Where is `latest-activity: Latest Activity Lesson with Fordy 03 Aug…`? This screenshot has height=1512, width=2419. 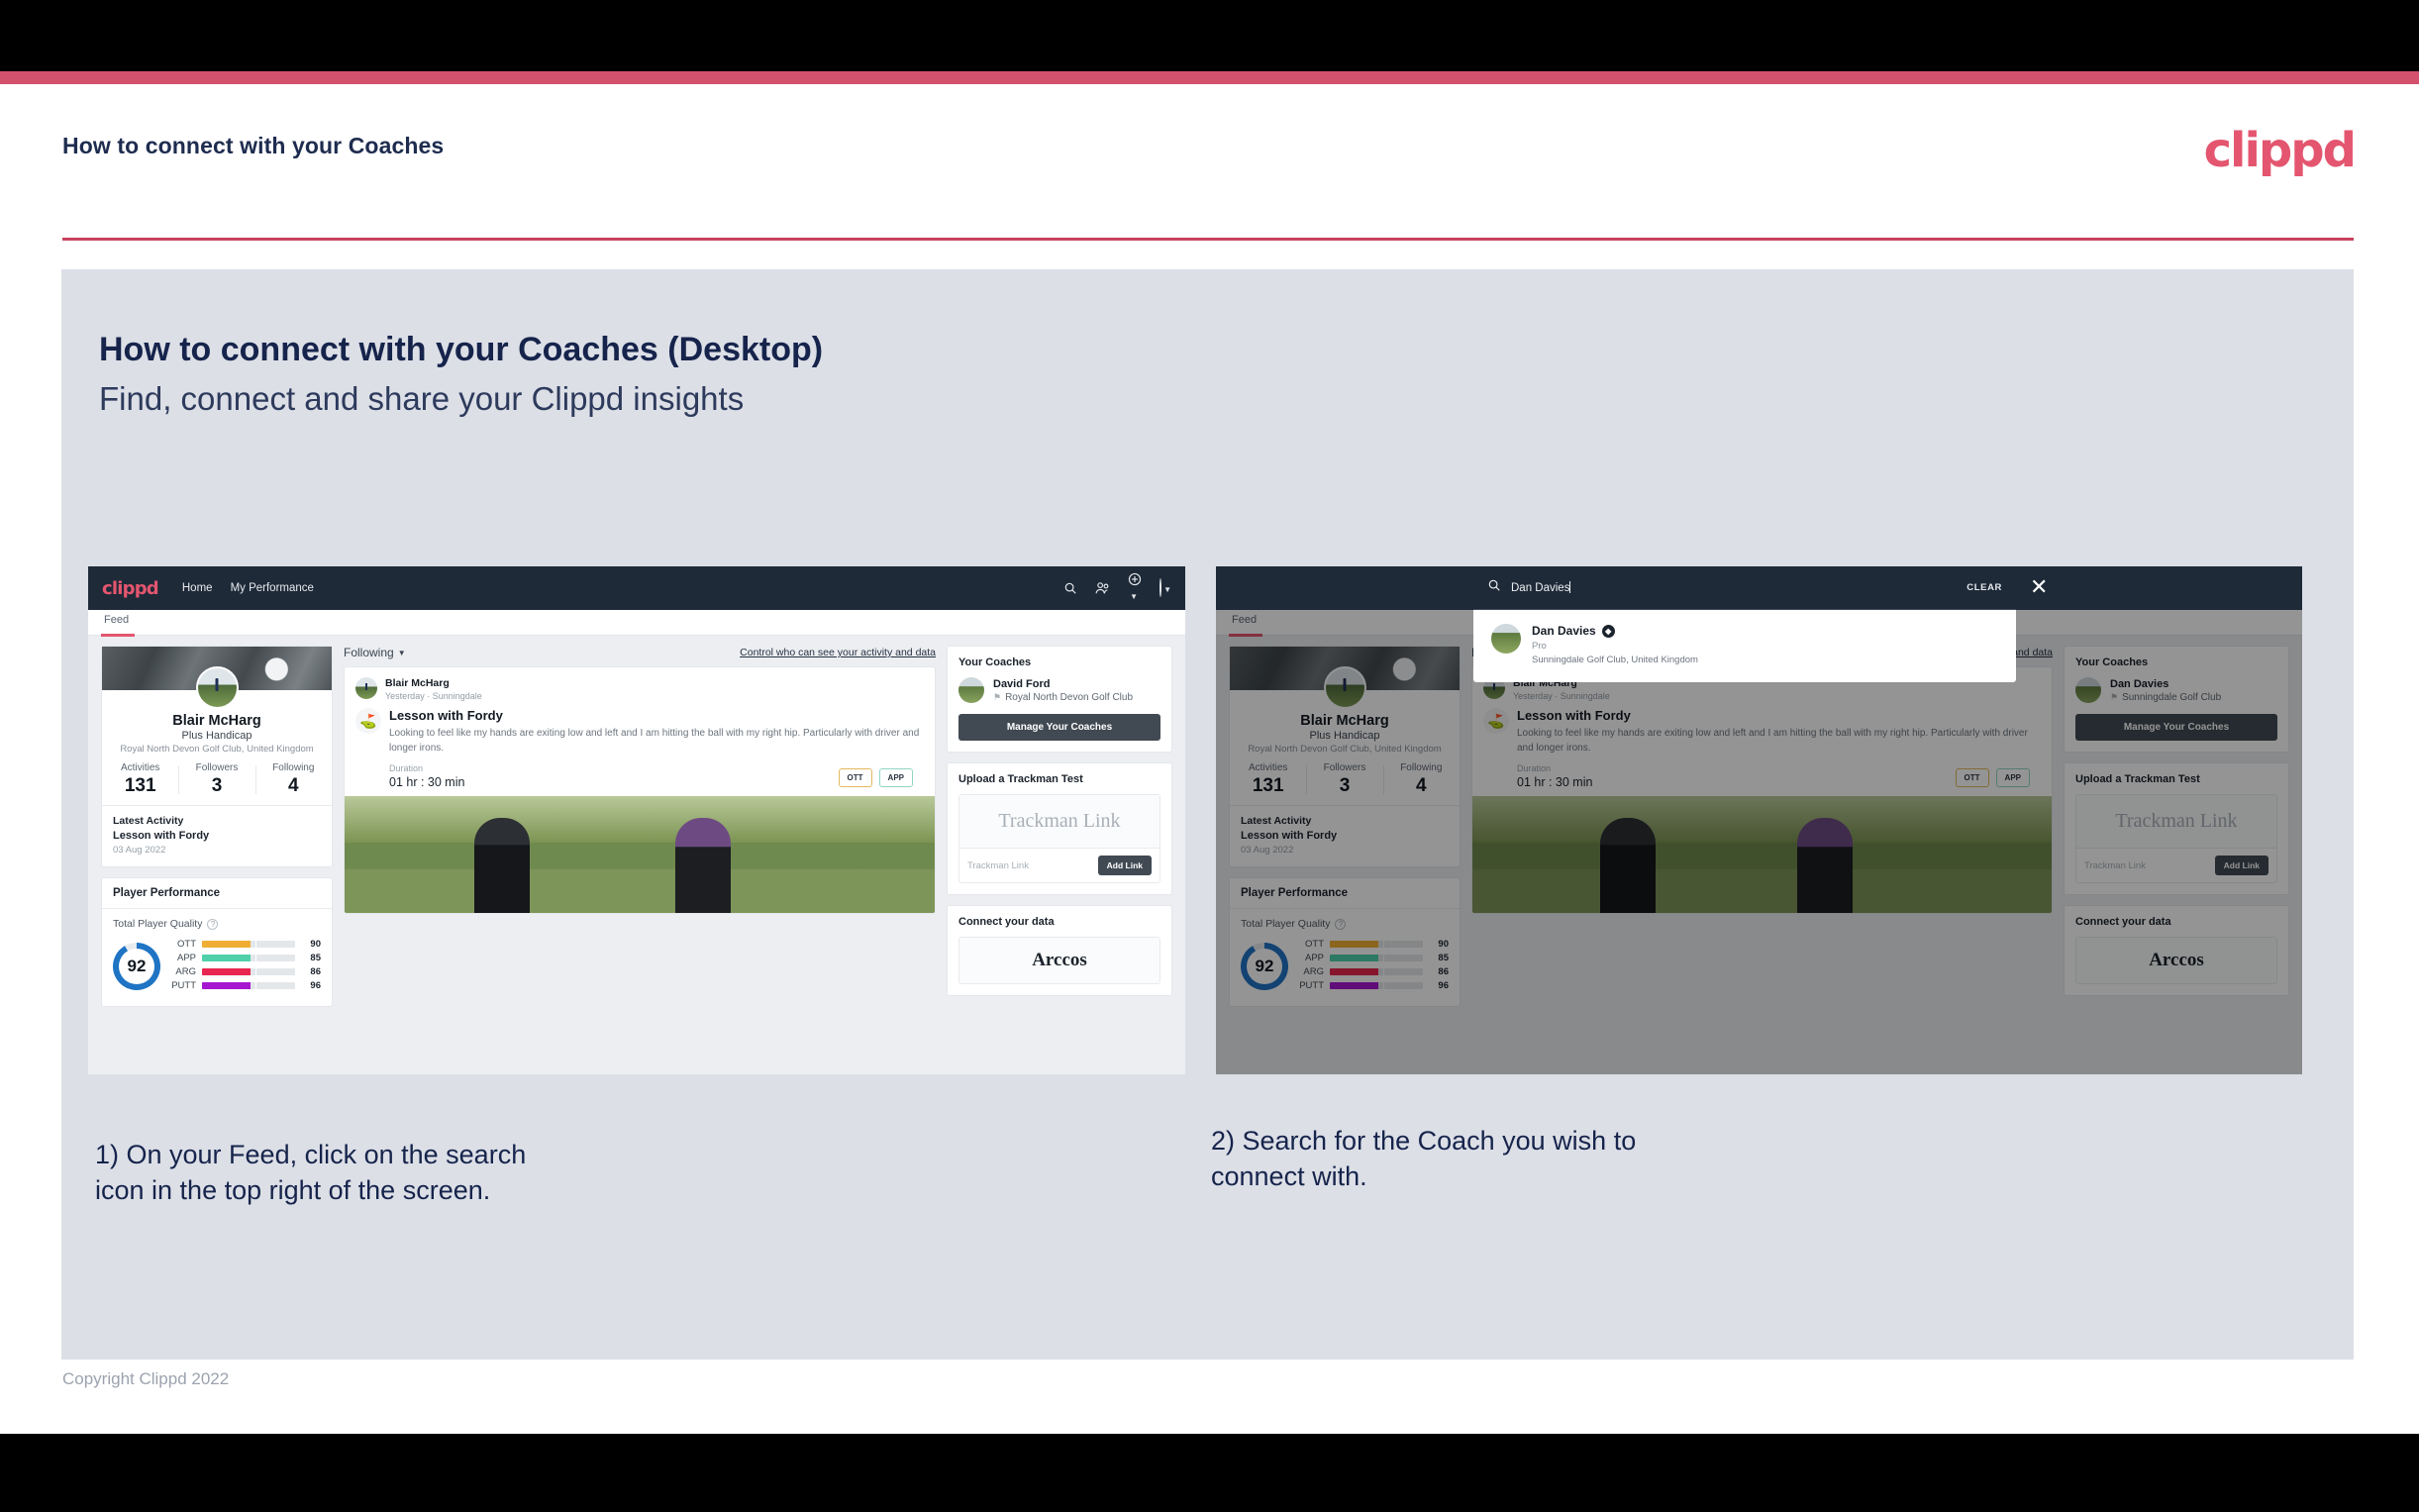
latest-activity: Latest Activity Lesson with Fordy 03 Aug… is located at coordinates (217, 836).